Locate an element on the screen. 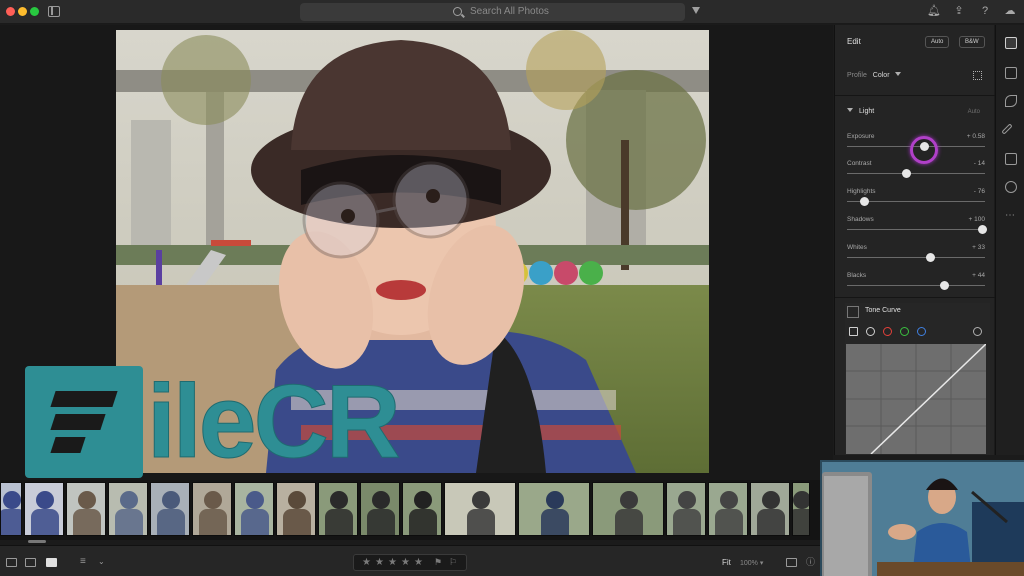 The height and width of the screenshot is (576, 1024). single-view-icon is located at coordinates (51, 562).